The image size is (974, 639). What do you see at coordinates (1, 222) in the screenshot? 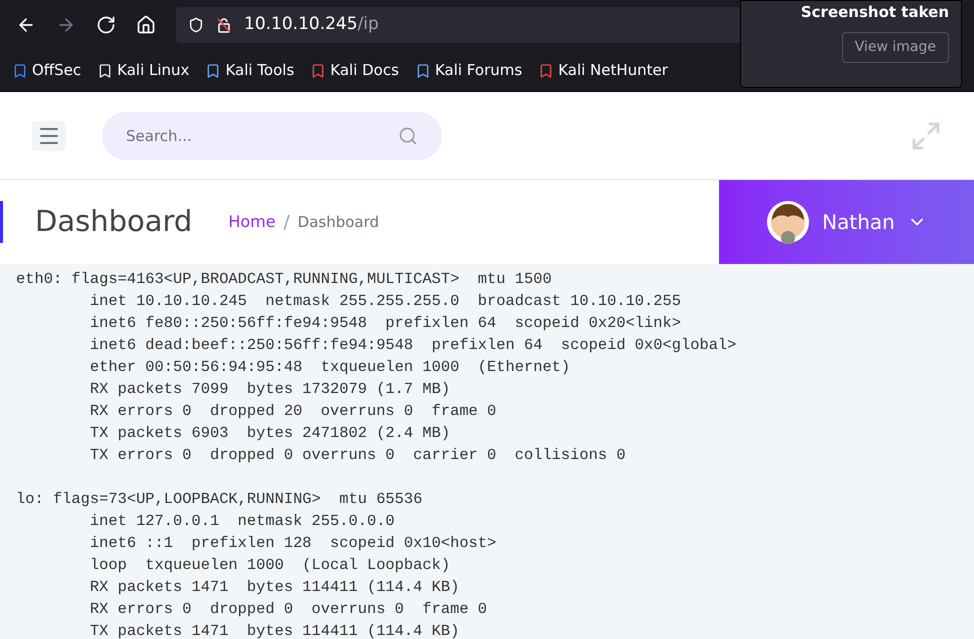
I see `accent-bar` at bounding box center [1, 222].